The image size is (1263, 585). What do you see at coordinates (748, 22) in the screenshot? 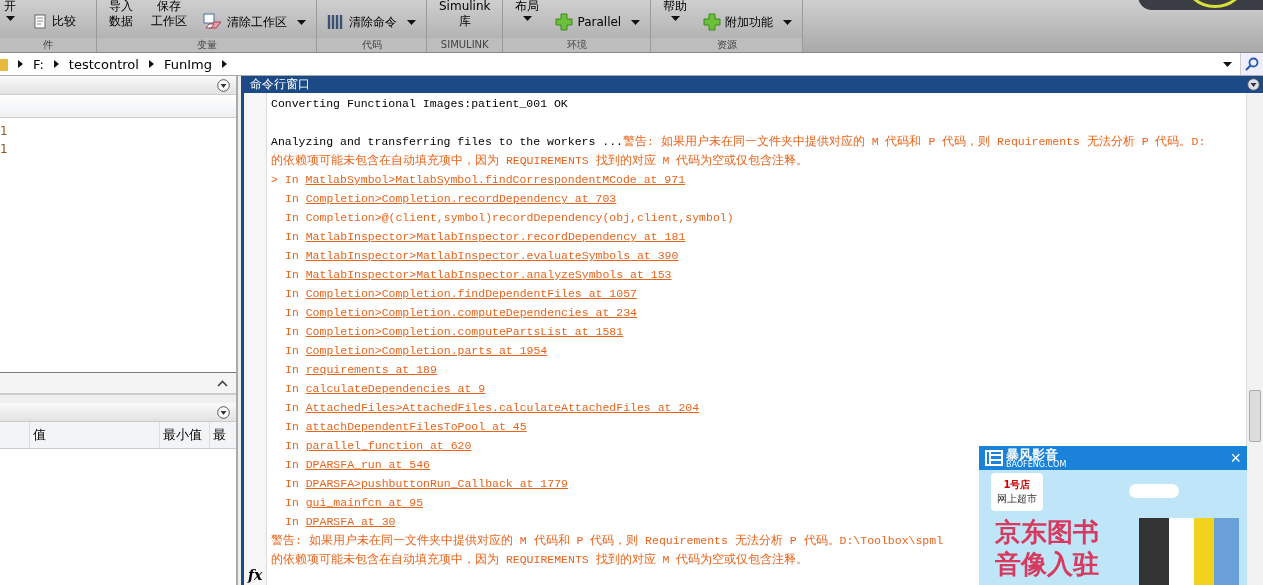
I see `toolbar-button: 附加功能` at bounding box center [748, 22].